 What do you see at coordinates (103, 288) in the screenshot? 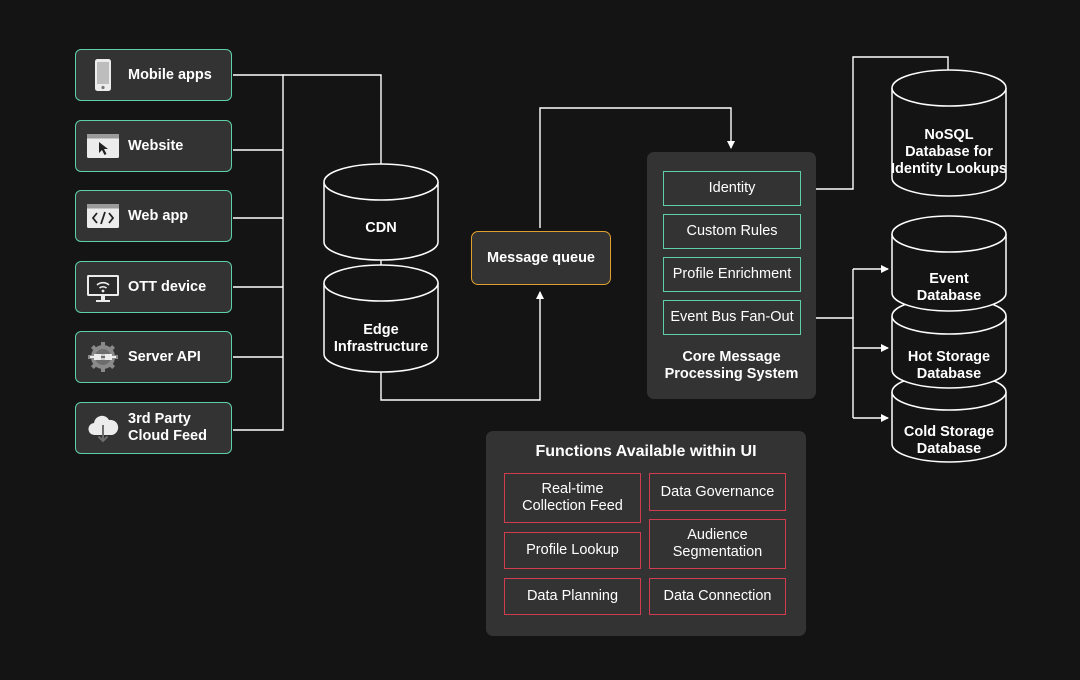
I see `wifi-tv-icon` at bounding box center [103, 288].